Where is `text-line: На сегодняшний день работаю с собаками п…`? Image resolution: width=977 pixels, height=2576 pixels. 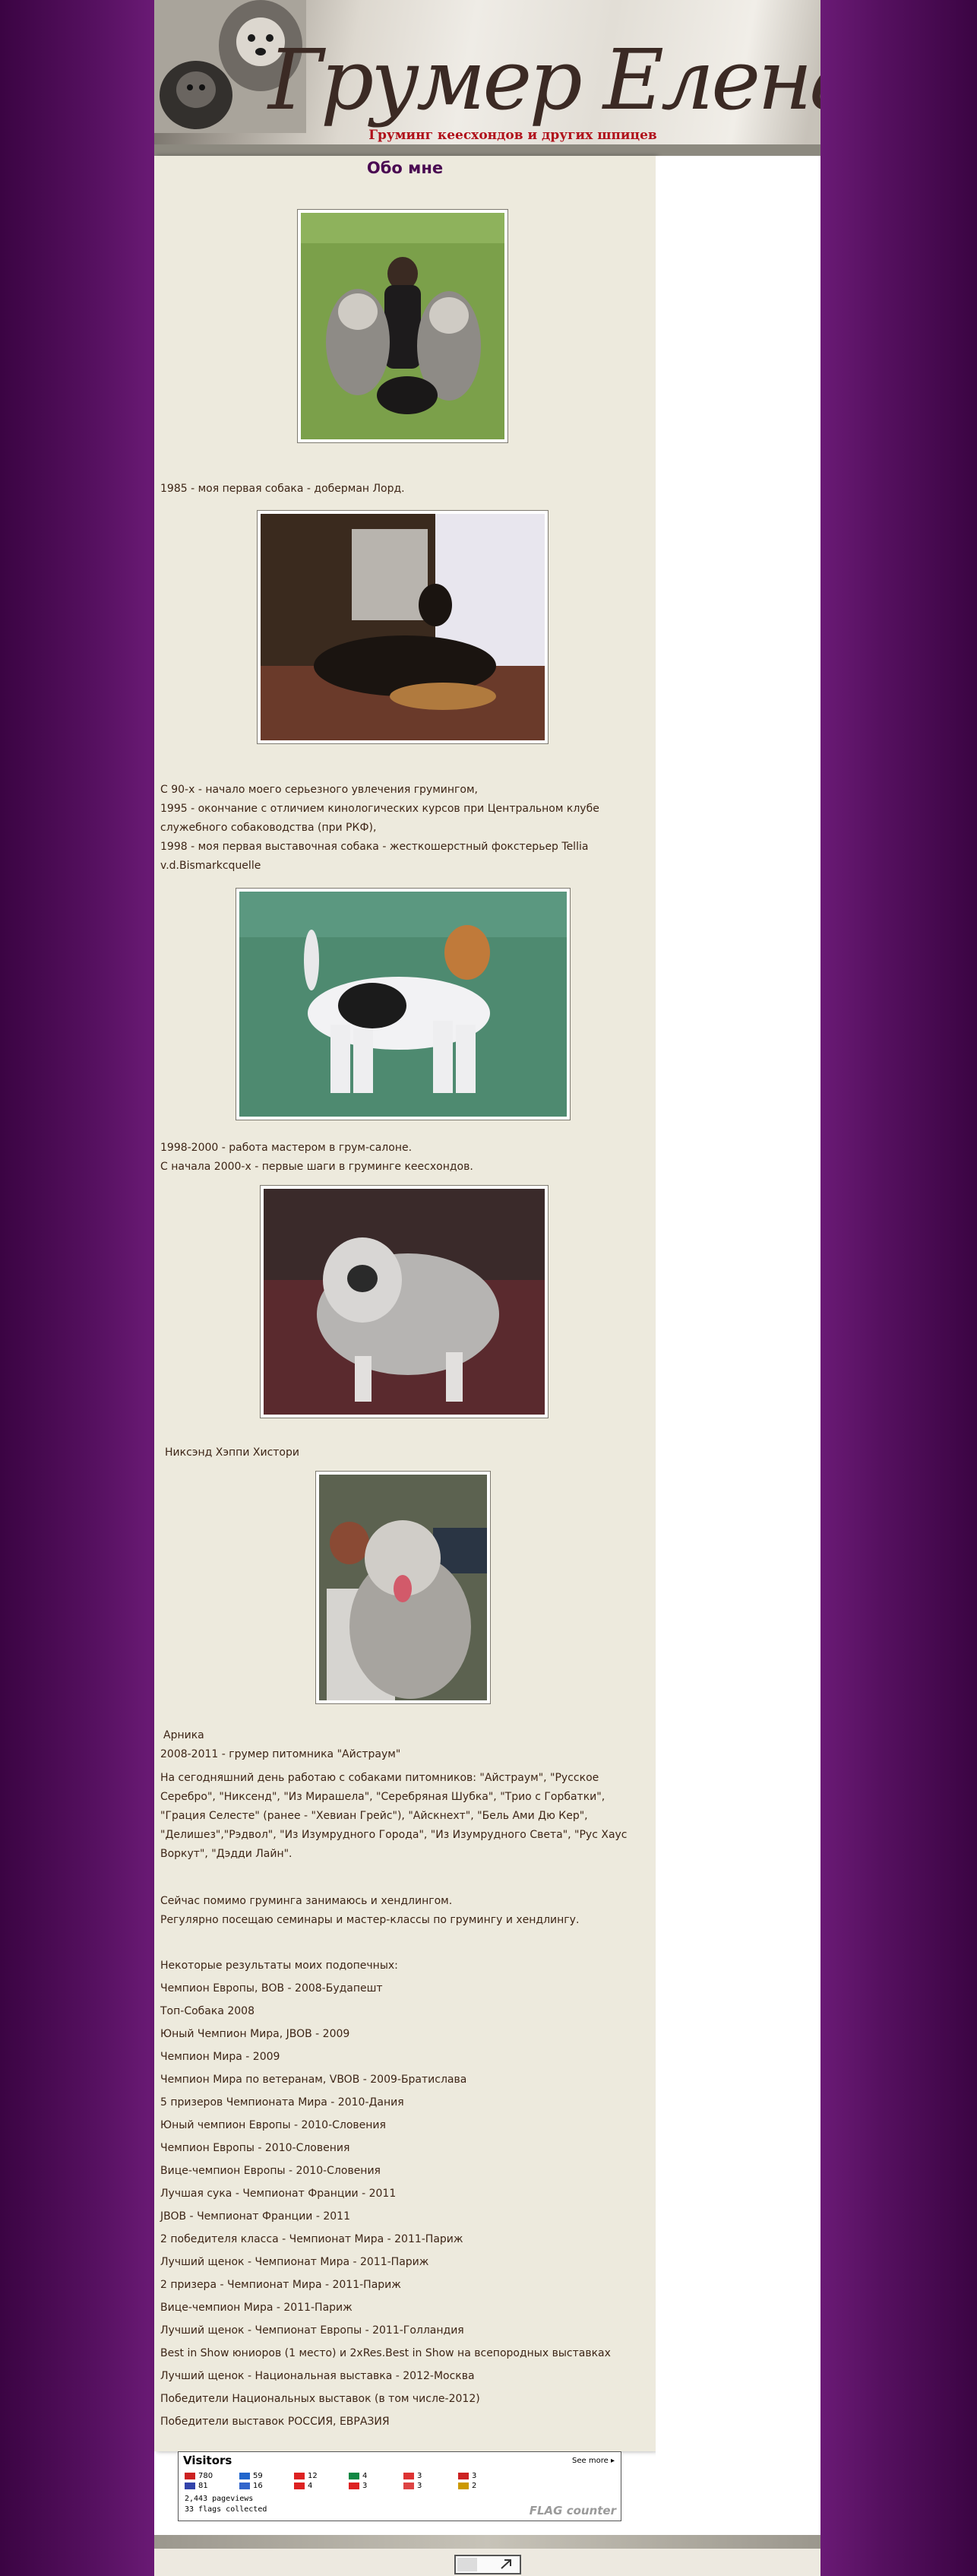
text-line: На сегодняшний день работаю с собаками п… is located at coordinates (394, 1816).